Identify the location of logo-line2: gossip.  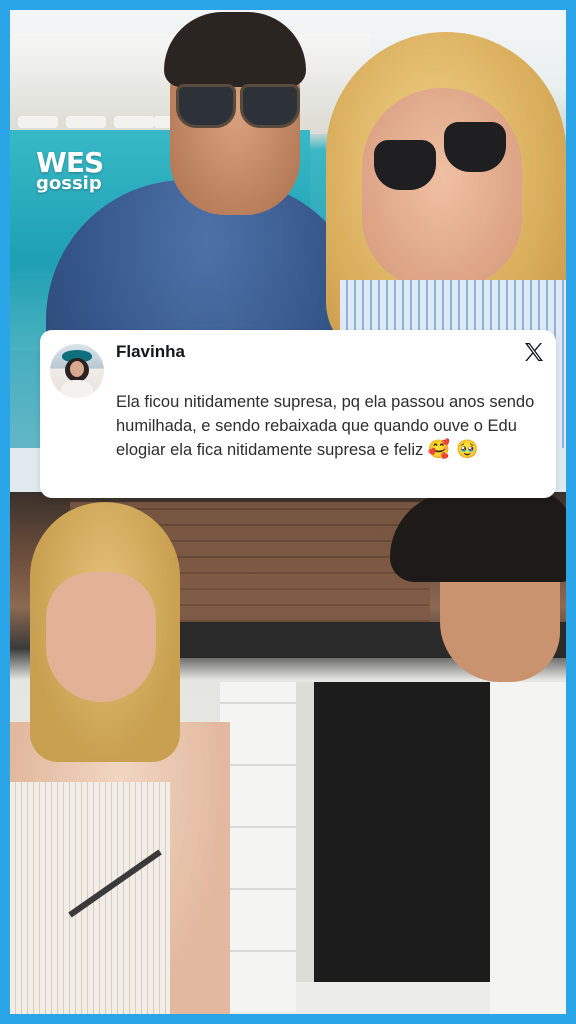
(69, 183).